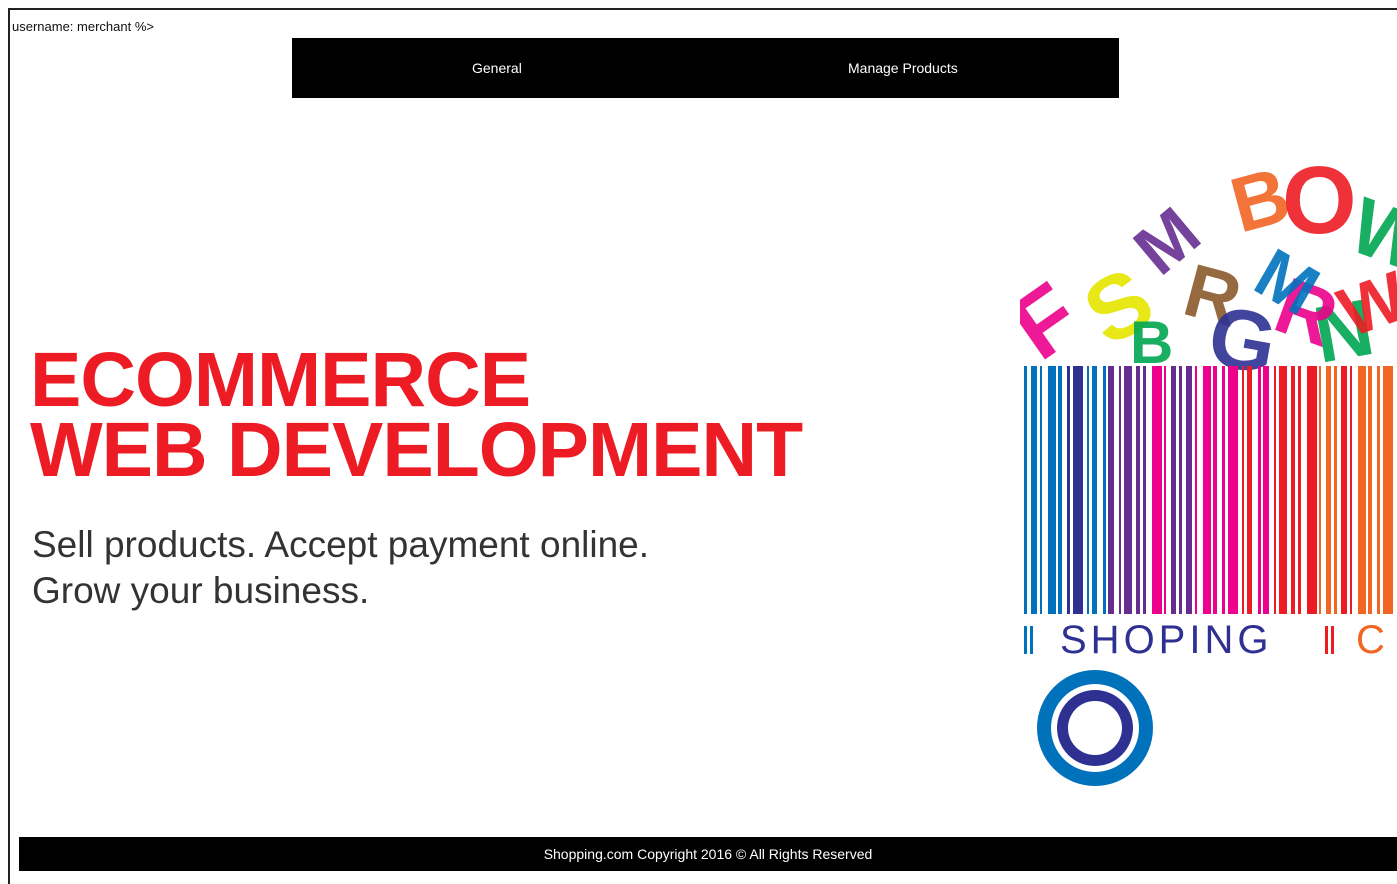 The width and height of the screenshot is (1397, 884). I want to click on barcode-guard-mid, so click(1326, 640).